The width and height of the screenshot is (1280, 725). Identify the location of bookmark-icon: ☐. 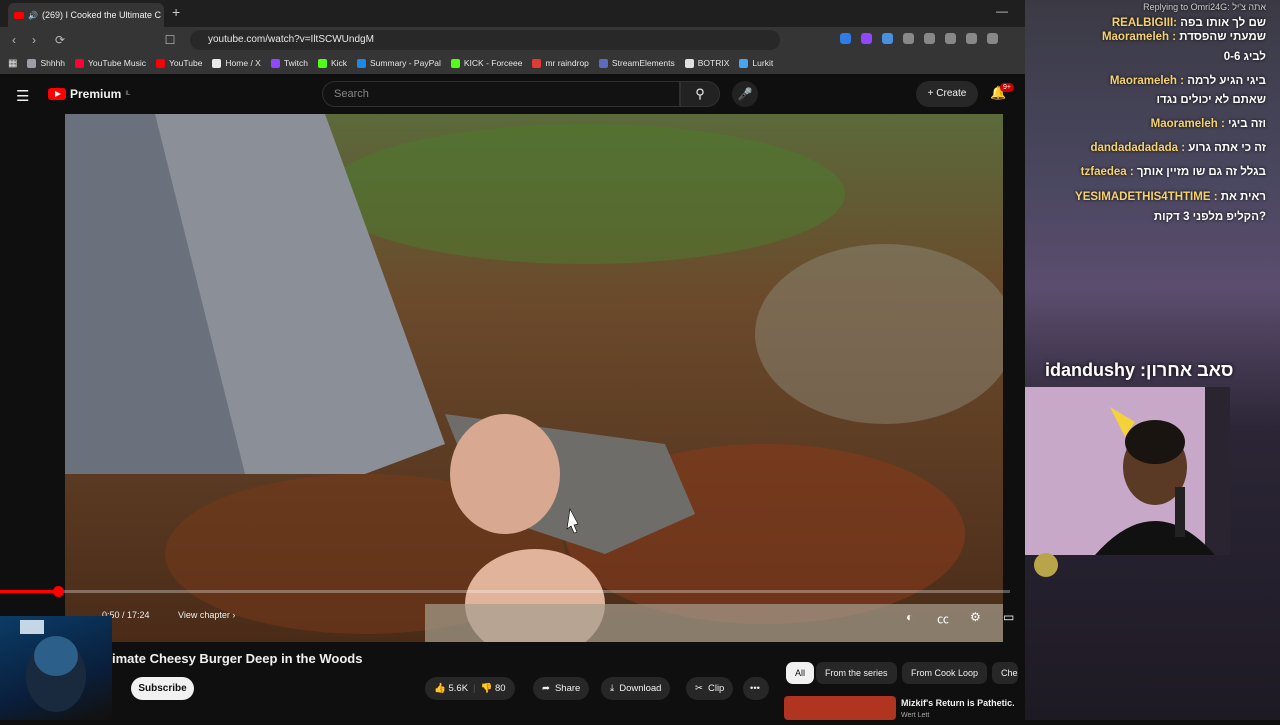
(170, 40).